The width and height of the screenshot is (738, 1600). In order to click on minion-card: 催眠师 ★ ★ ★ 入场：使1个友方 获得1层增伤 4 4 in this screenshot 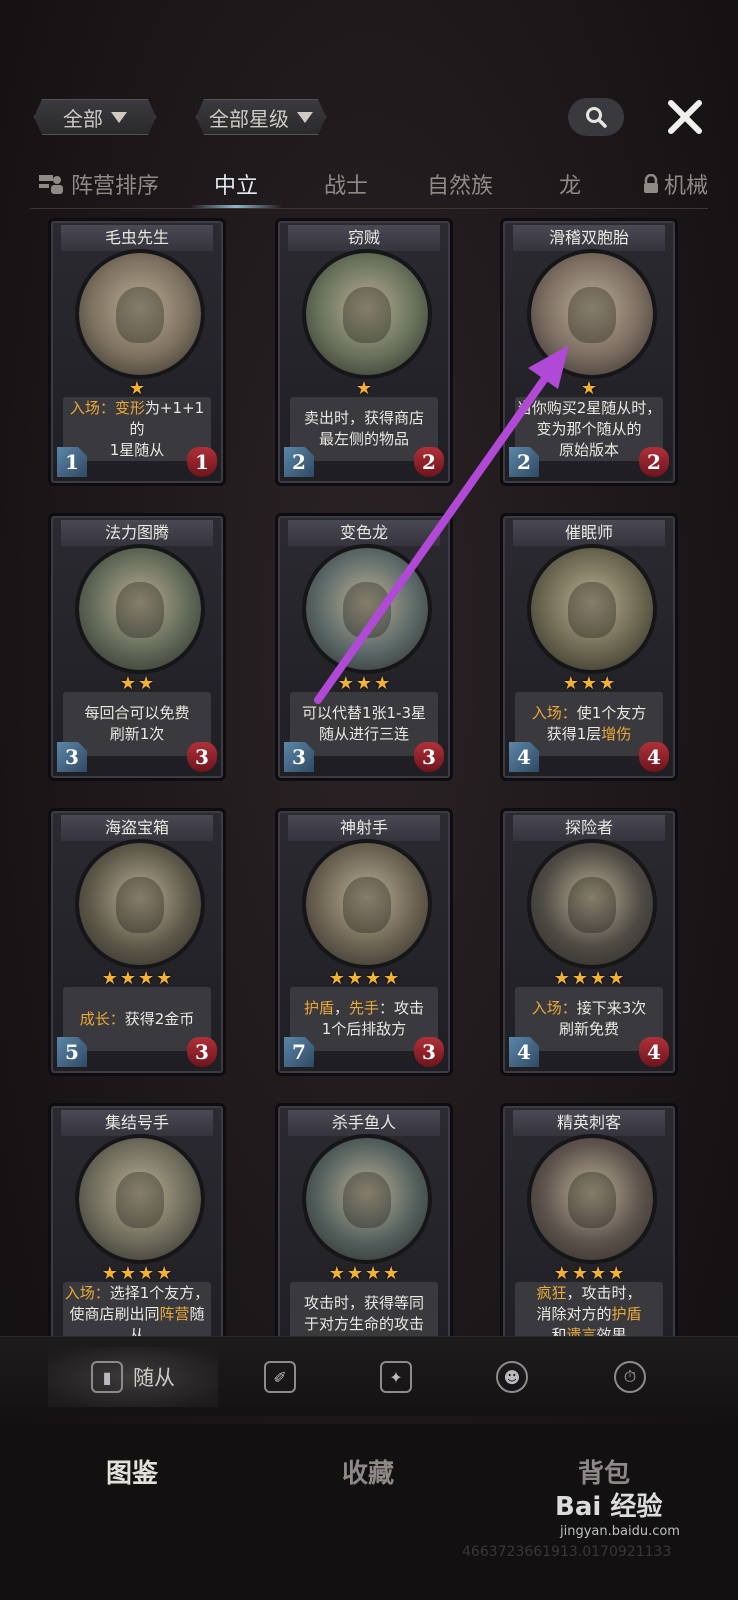, I will do `click(589, 647)`.